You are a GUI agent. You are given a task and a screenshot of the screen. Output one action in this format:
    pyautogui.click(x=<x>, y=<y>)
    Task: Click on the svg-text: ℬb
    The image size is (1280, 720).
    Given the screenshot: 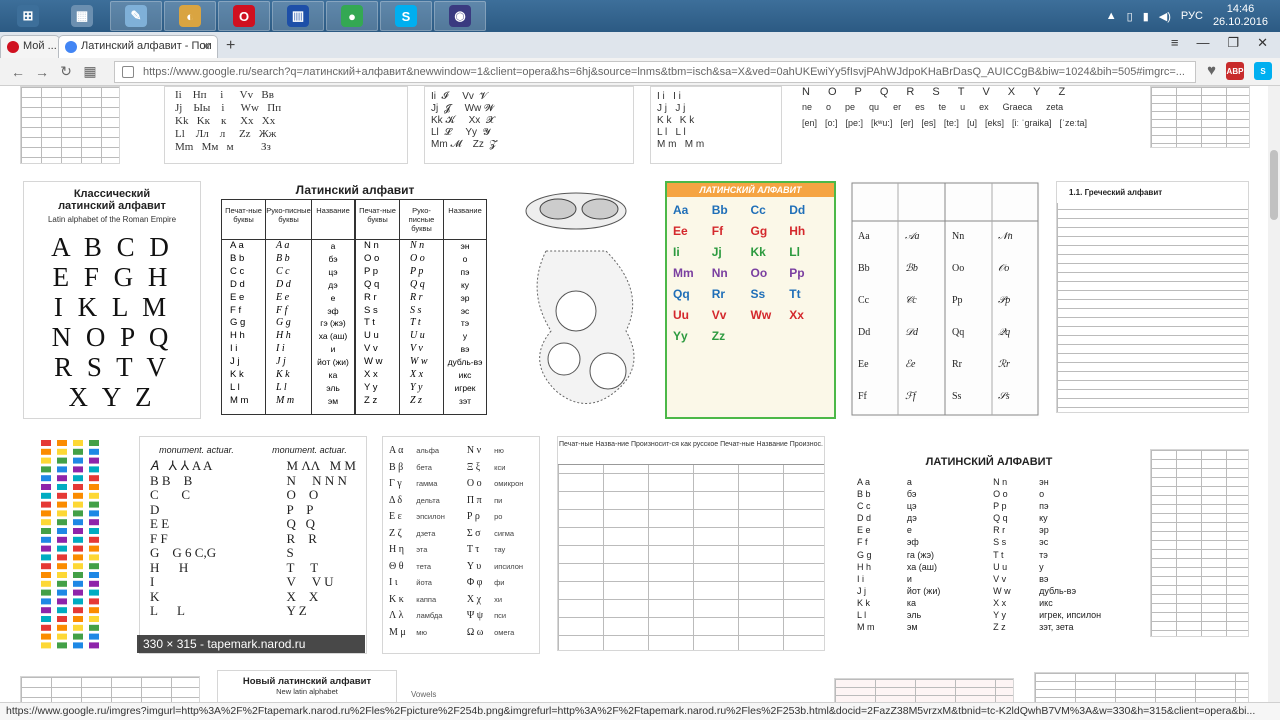 What is the action you would take?
    pyautogui.click(x=911, y=268)
    